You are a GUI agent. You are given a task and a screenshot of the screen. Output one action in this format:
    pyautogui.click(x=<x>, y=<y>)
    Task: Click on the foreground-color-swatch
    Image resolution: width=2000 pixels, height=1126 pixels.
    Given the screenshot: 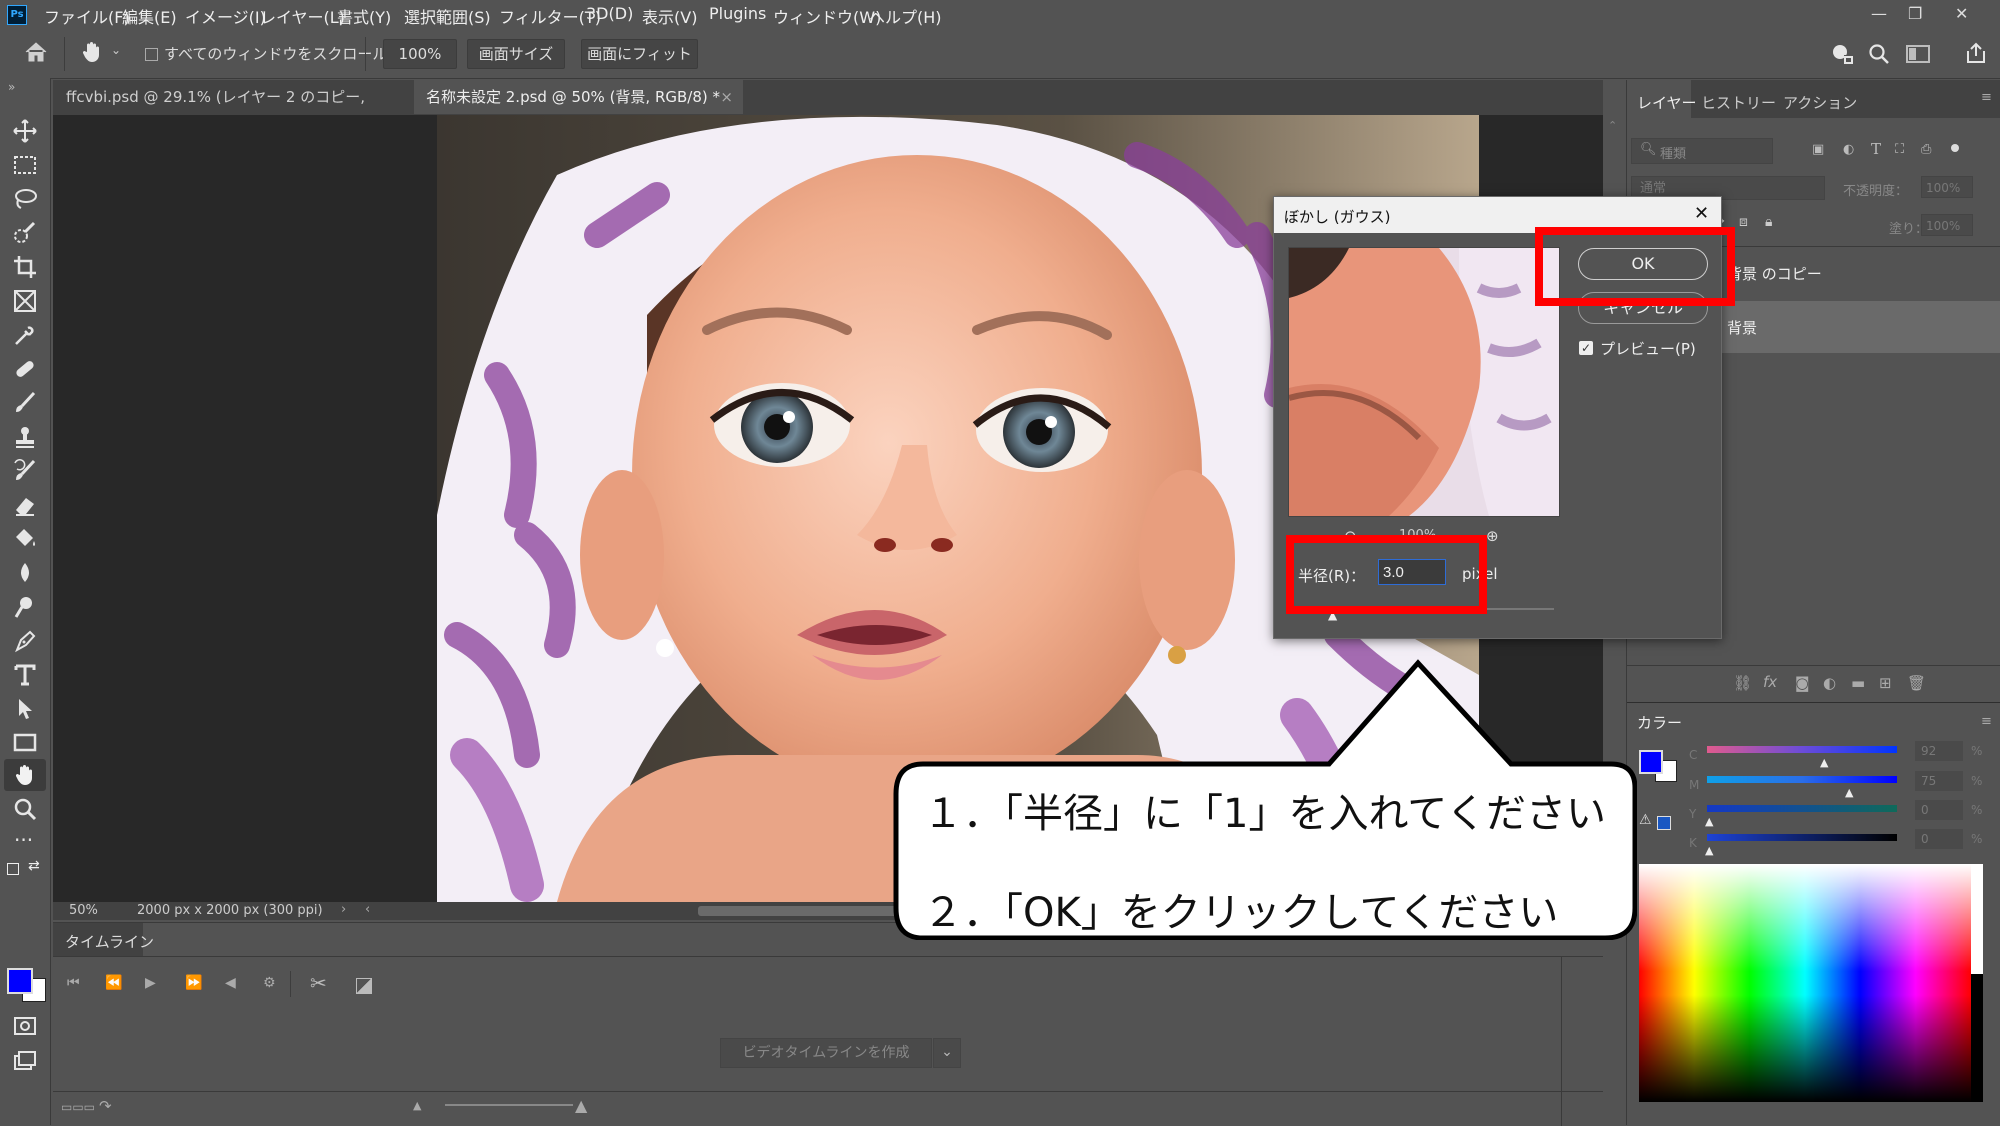 What is the action you would take?
    pyautogui.click(x=20, y=981)
    